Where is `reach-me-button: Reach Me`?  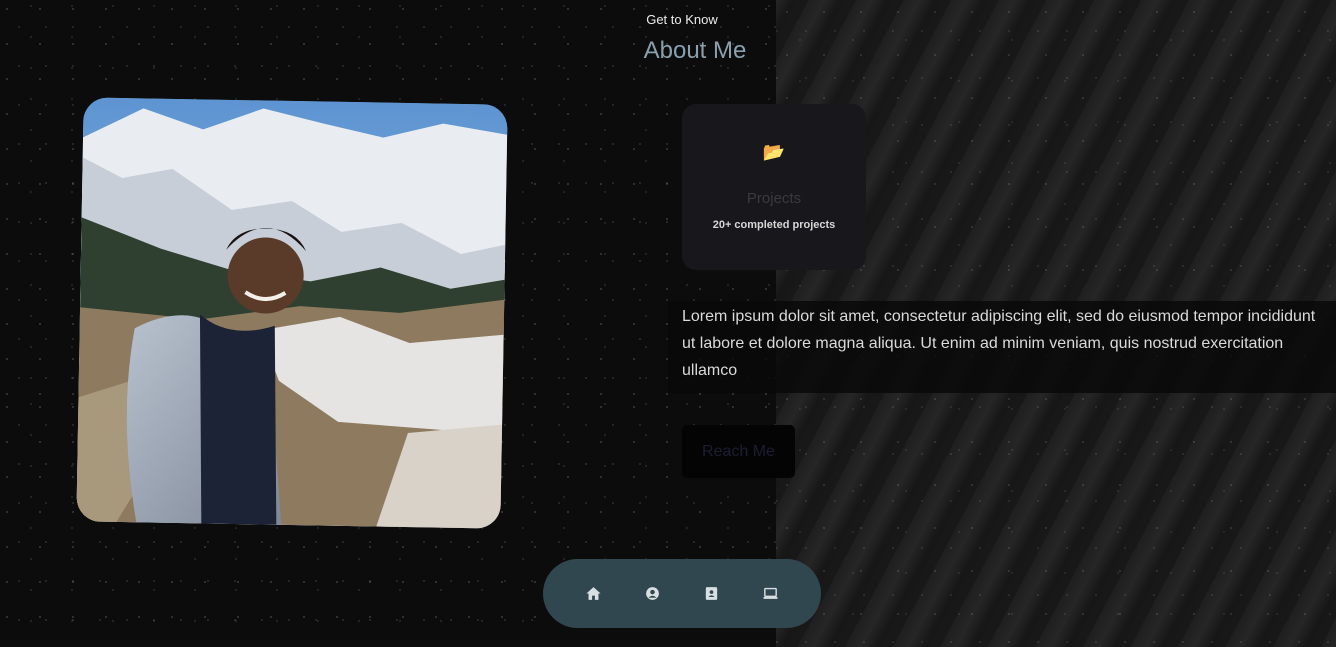 reach-me-button: Reach Me is located at coordinates (738, 451).